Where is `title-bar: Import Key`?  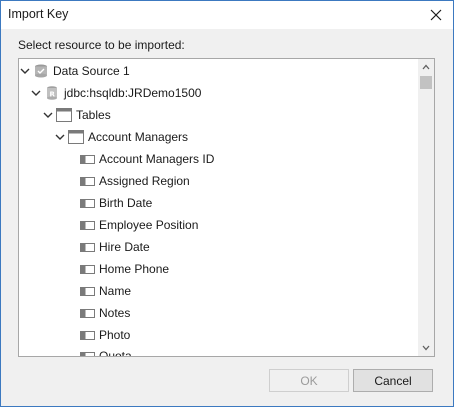
title-bar: Import Key is located at coordinates (227, 15).